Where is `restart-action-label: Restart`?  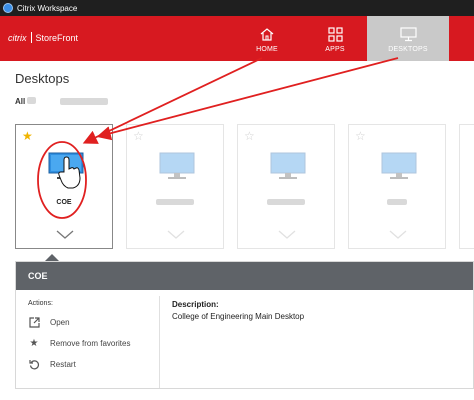 restart-action-label: Restart is located at coordinates (63, 364).